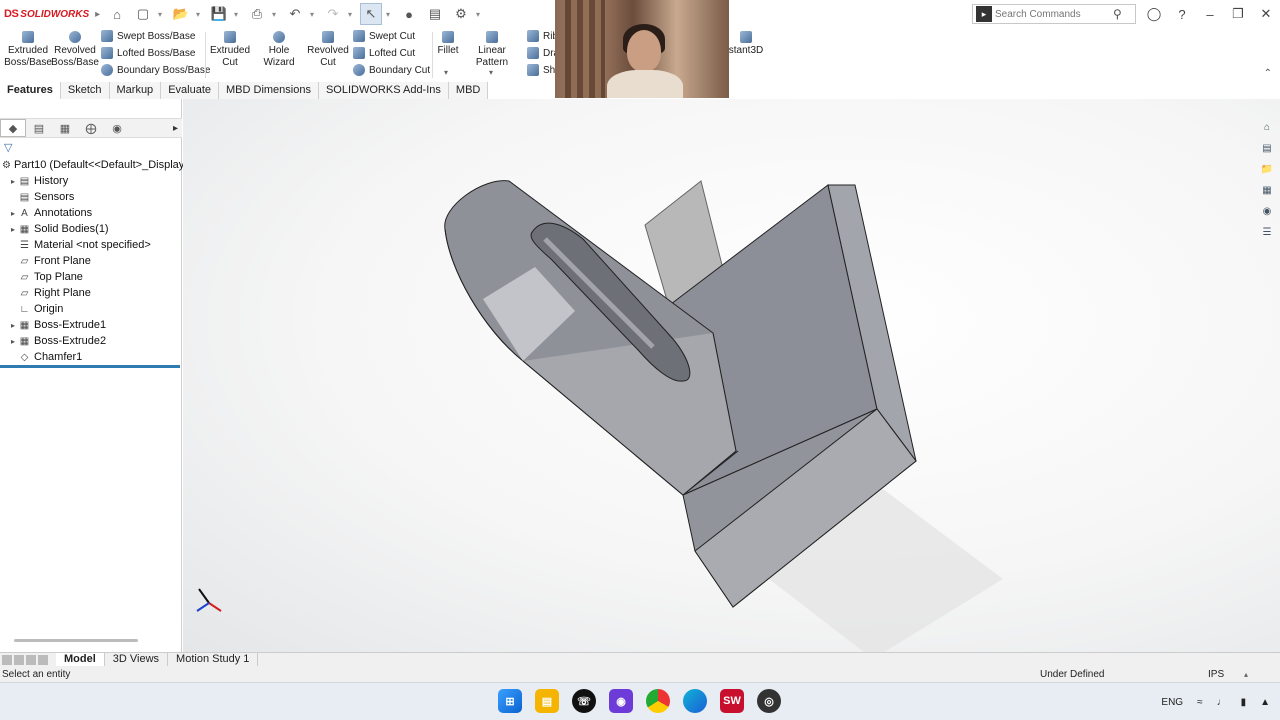 The height and width of the screenshot is (720, 1280). What do you see at coordinates (135, 90) in the screenshot?
I see `tab-markup: Markup` at bounding box center [135, 90].